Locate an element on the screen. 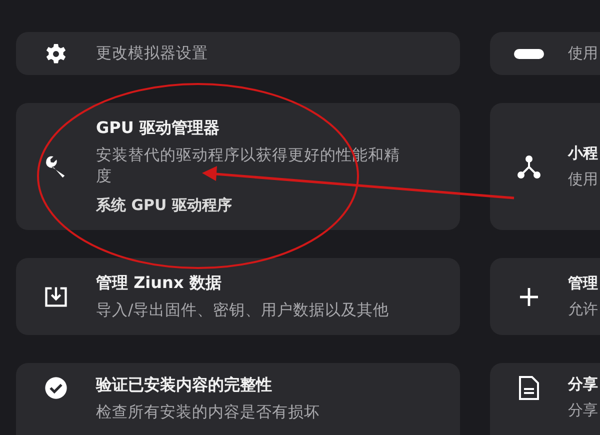  card-description: 允许 is located at coordinates (583, 309).